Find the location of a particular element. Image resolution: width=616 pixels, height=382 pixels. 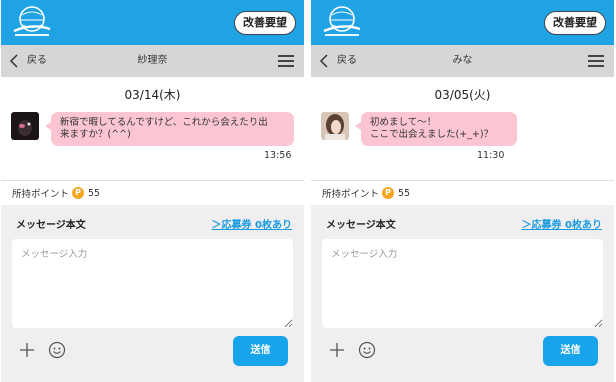

nav-bar: 戻る みな is located at coordinates (462, 61).